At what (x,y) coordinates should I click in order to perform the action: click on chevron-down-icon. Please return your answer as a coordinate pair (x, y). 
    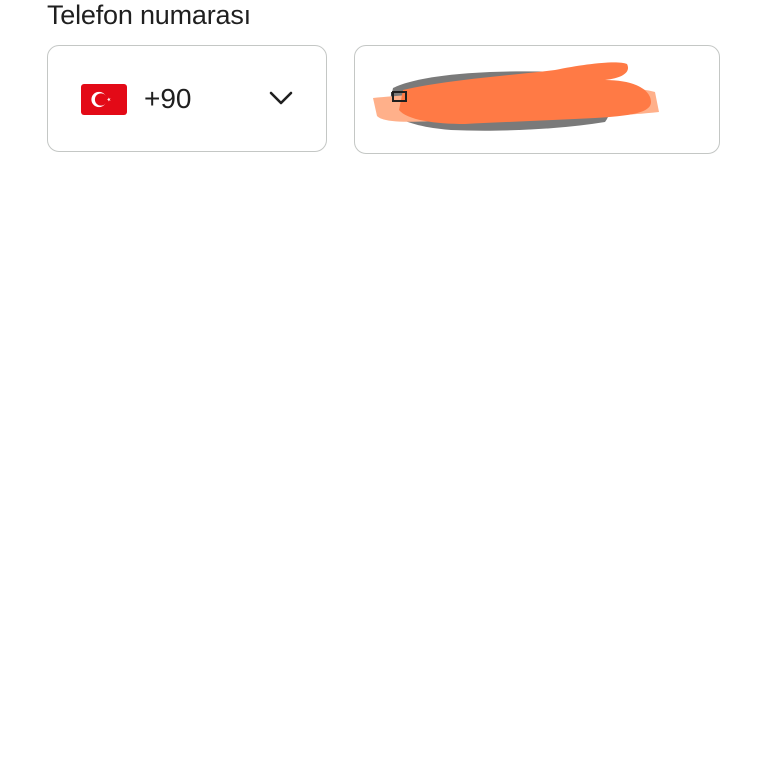
    Looking at the image, I should click on (281, 98).